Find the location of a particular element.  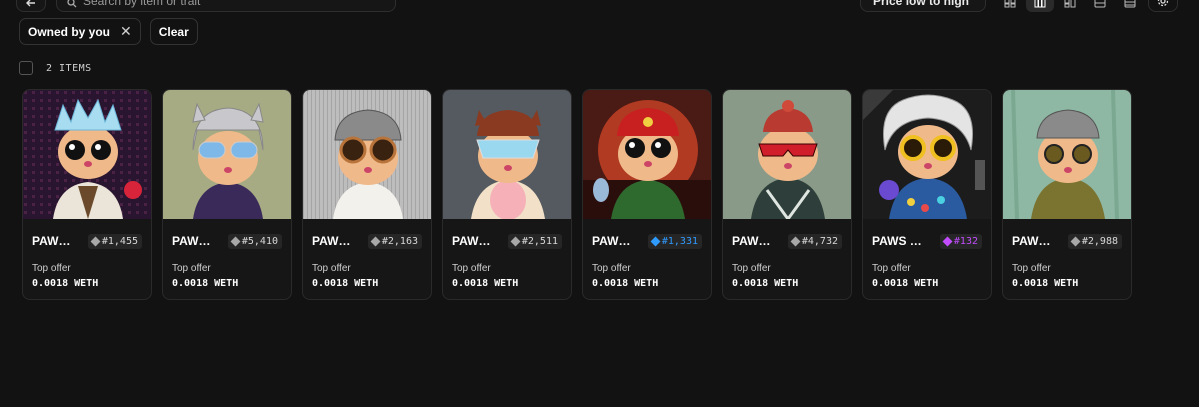

search-box is located at coordinates (226, 6).